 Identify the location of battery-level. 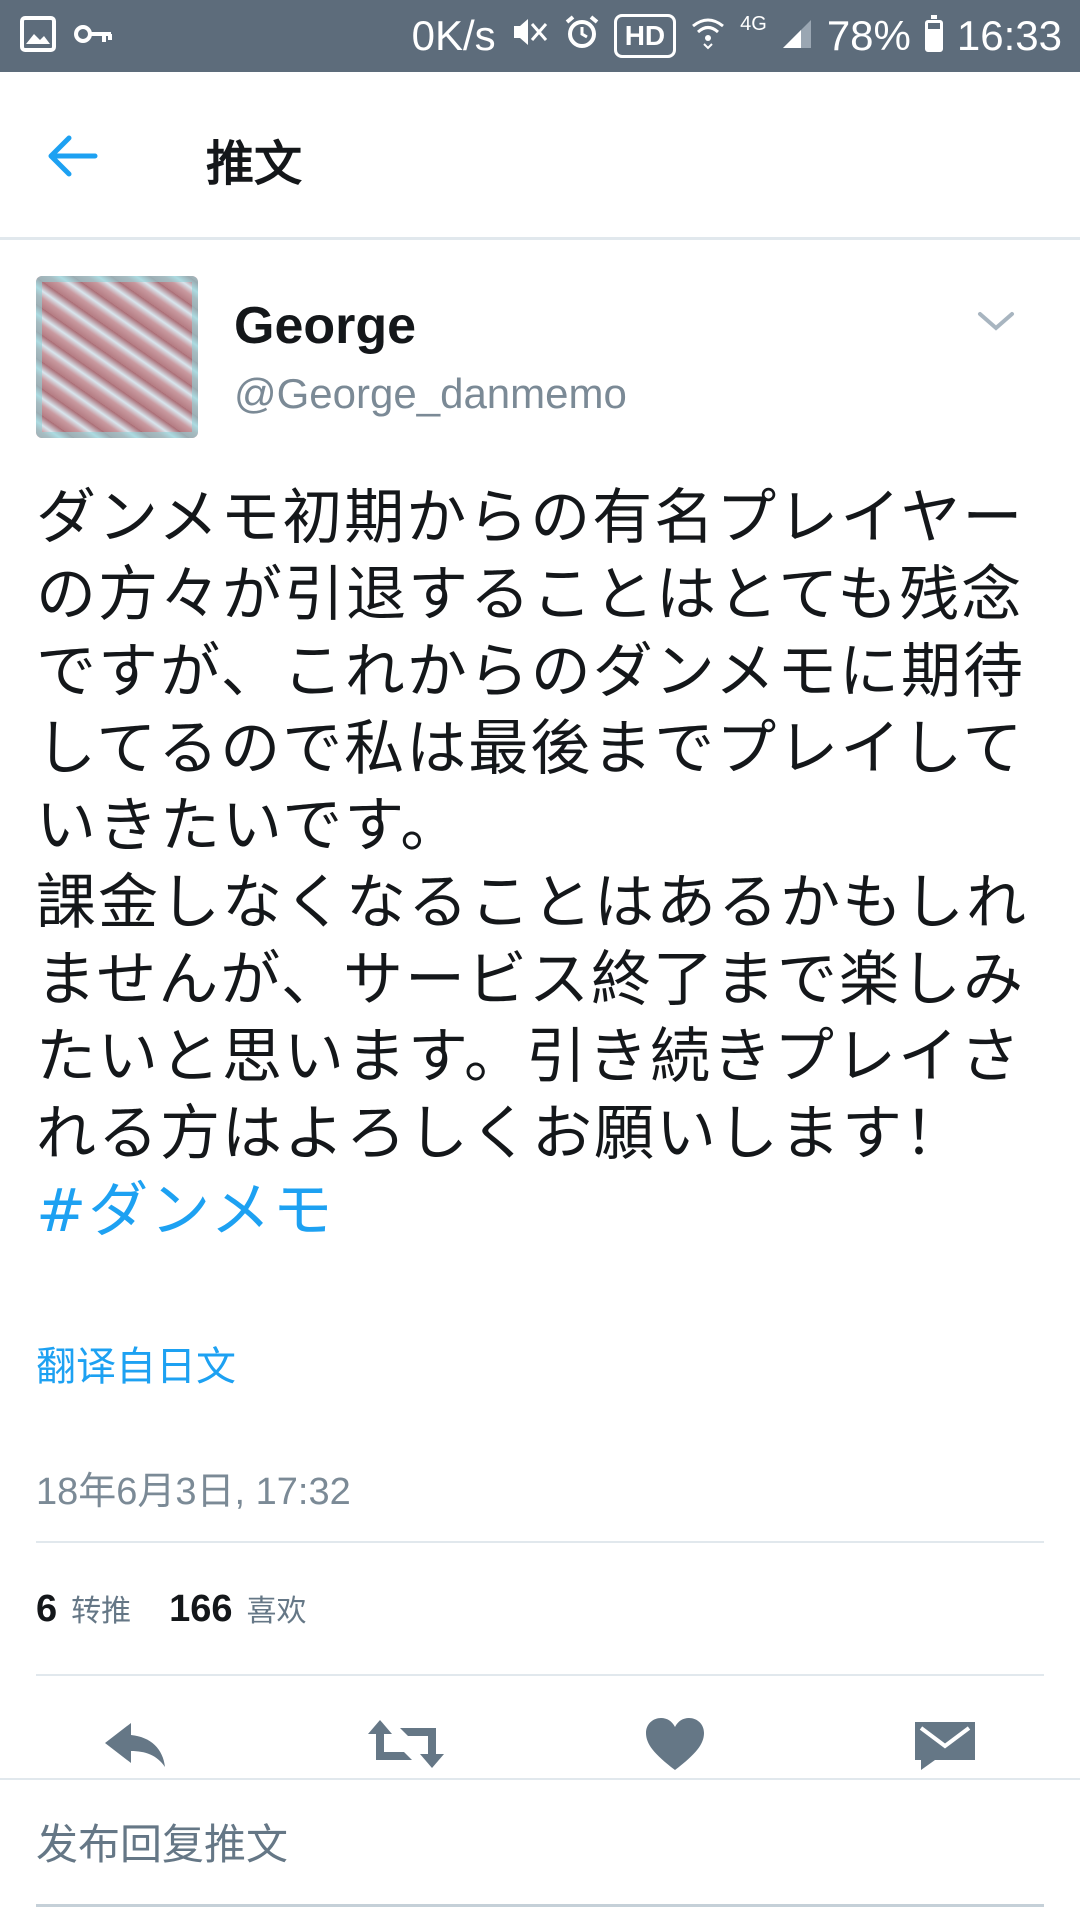
(933, 38).